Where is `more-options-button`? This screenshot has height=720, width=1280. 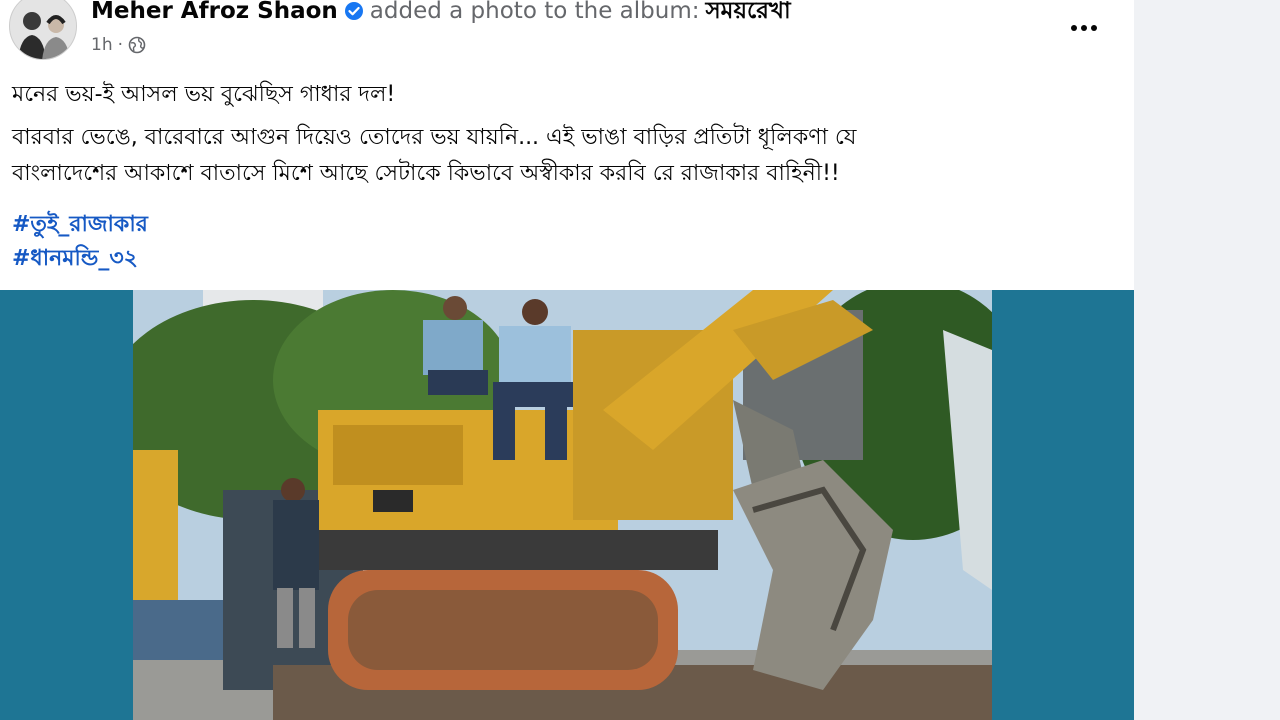 more-options-button is located at coordinates (1084, 28).